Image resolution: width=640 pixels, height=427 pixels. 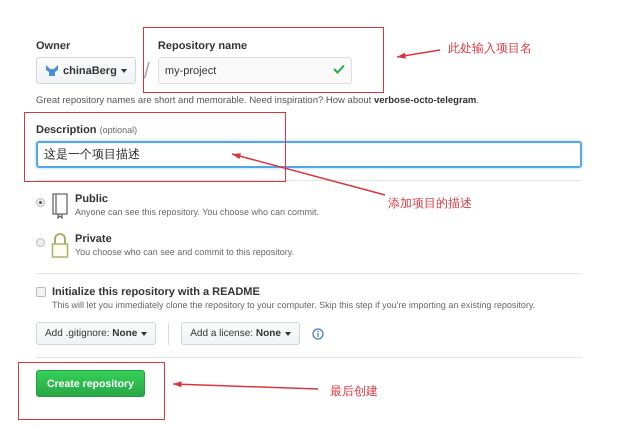 I want to click on repository-name-label: Repository name, so click(x=203, y=46).